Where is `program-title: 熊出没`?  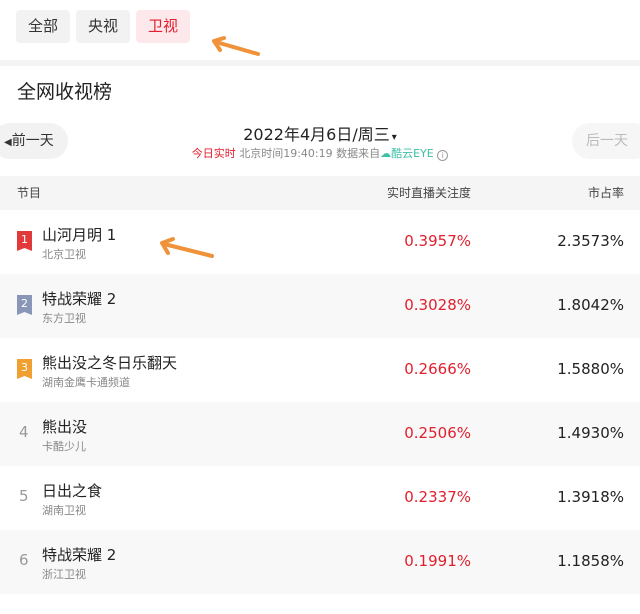
program-title: 熊出没 is located at coordinates (65, 427).